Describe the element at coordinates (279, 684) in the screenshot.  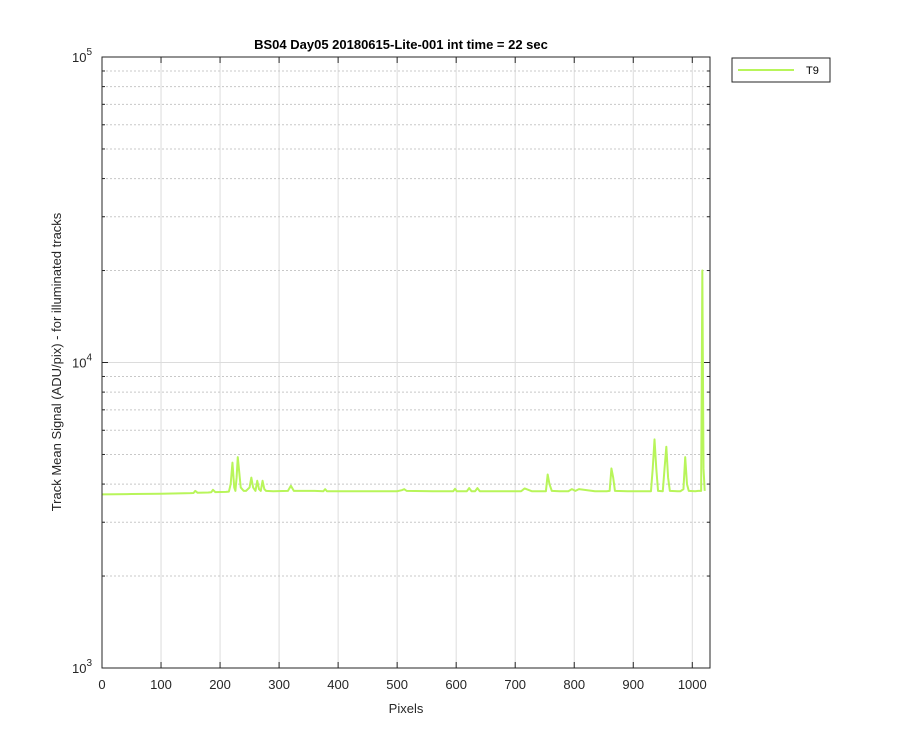
I see `x-tick-label: 300` at that location.